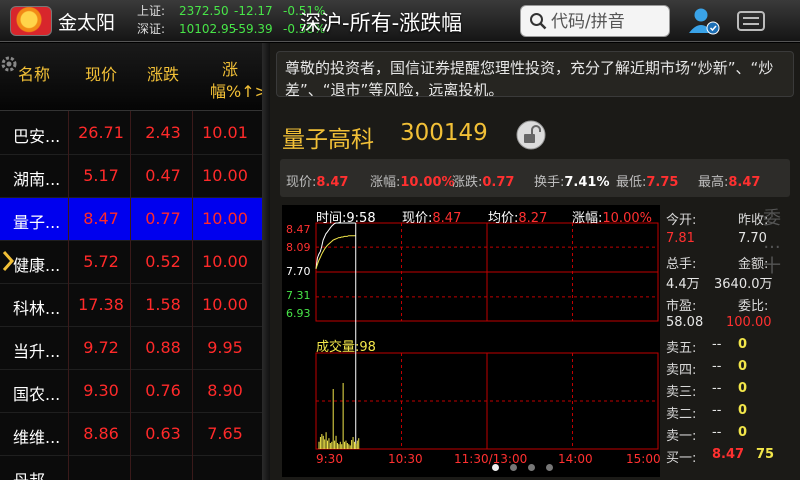 This screenshot has height=480, width=800. I want to click on stock-price: 8.47, so click(101, 218).